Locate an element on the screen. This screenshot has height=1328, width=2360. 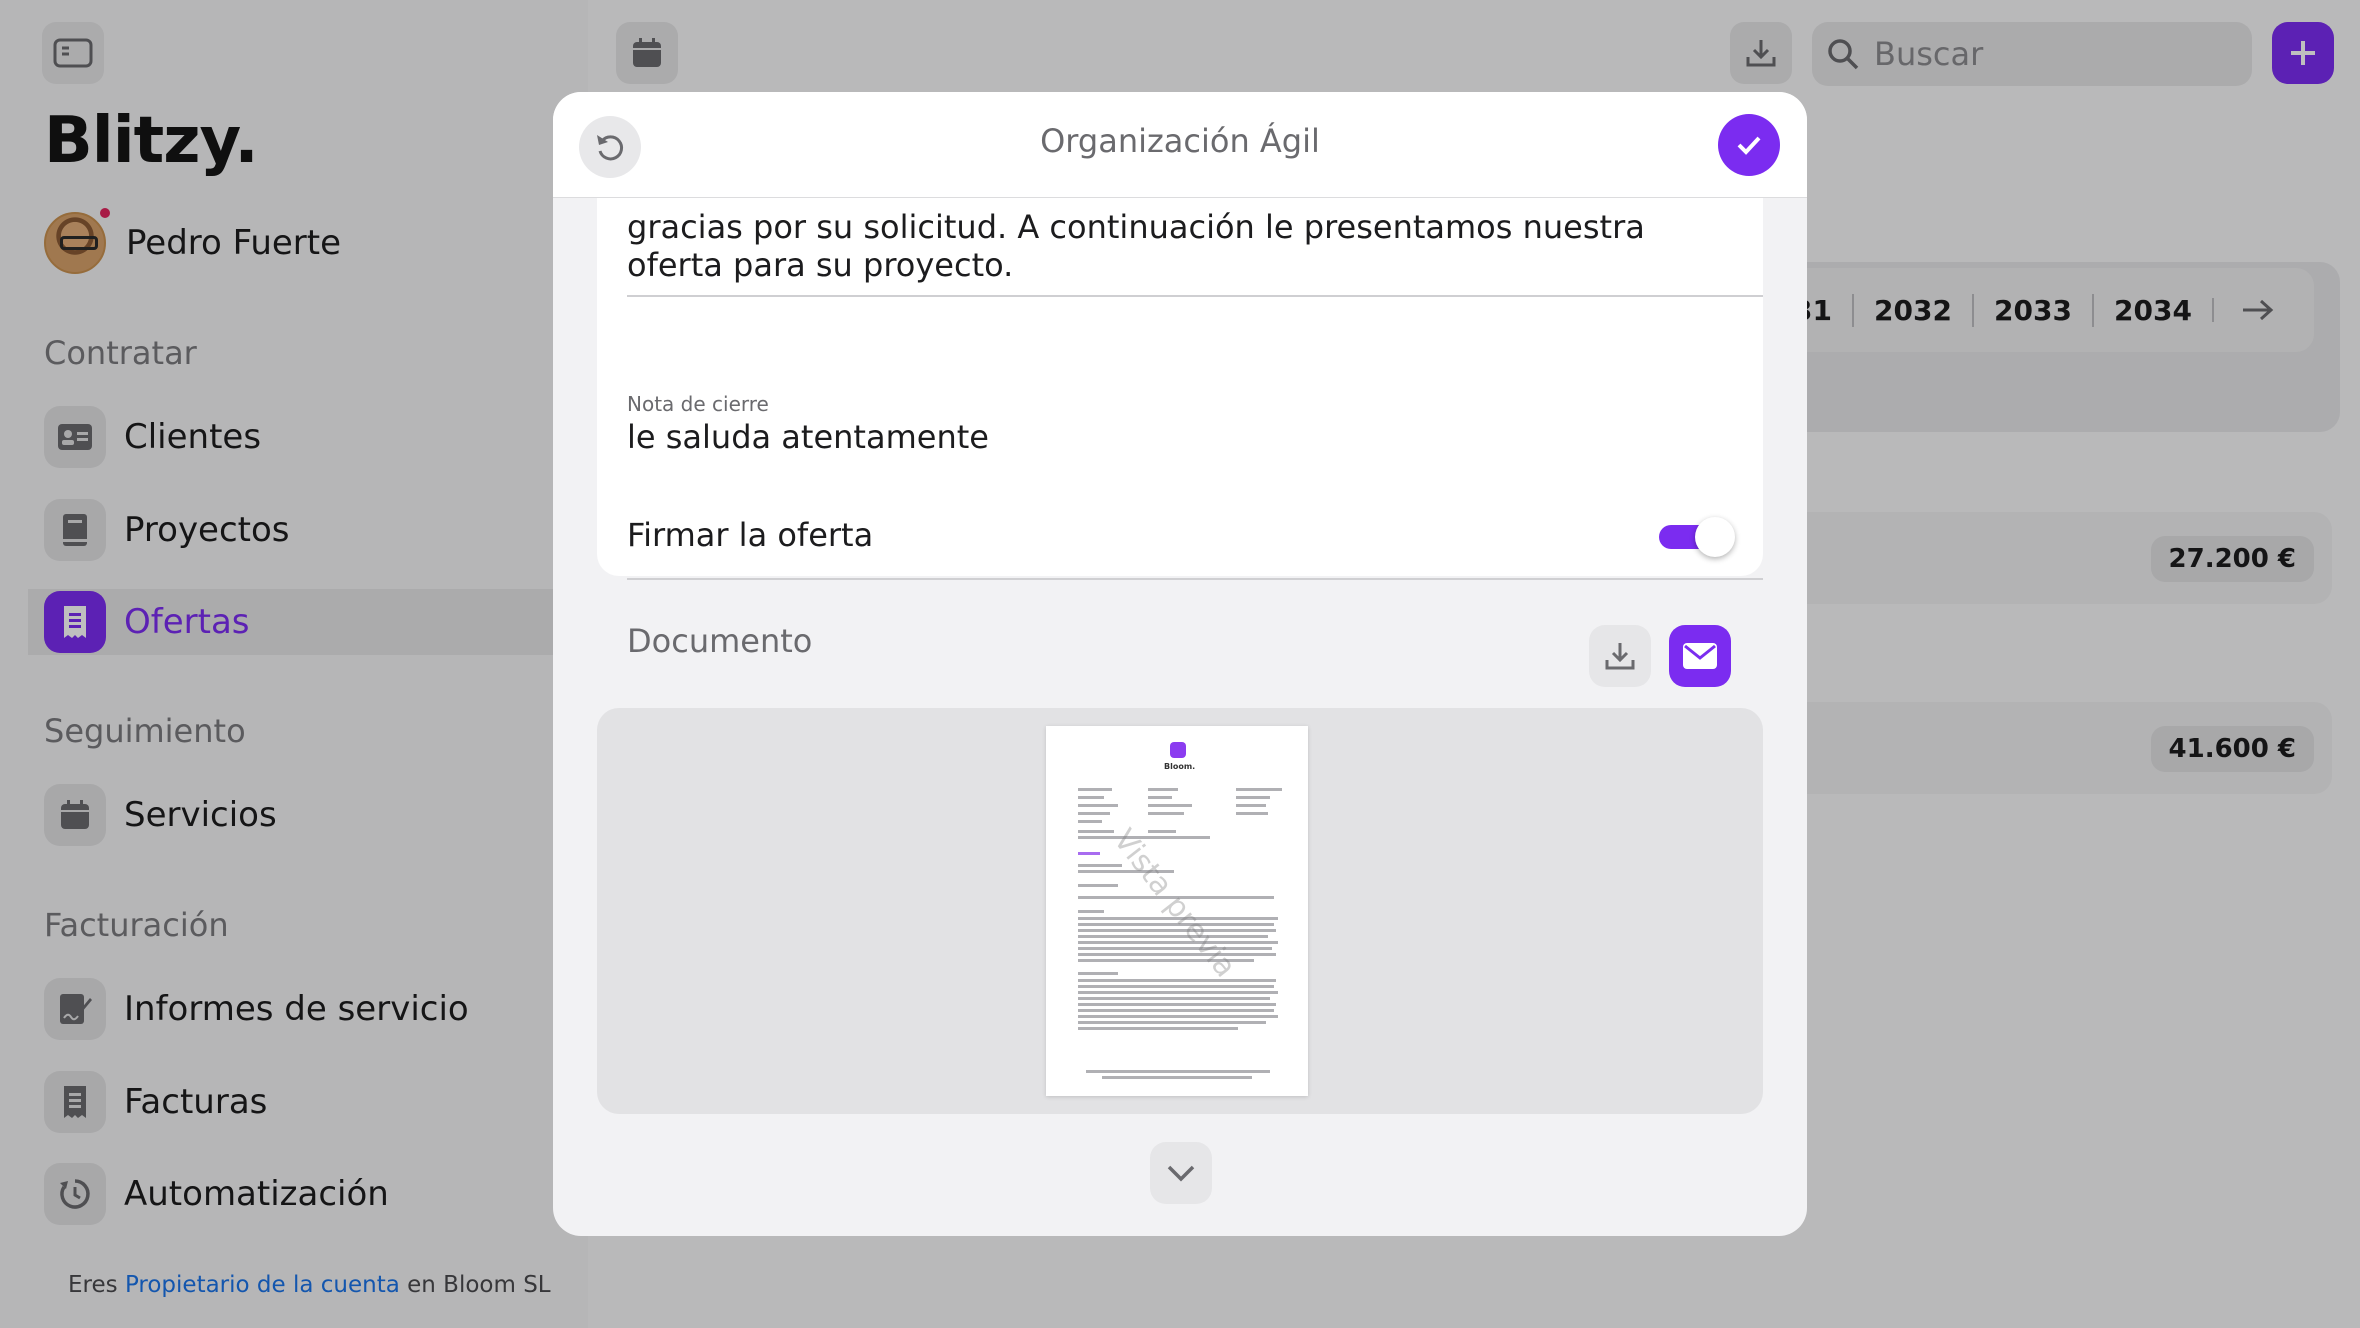
company-logo-icon is located at coordinates (1178, 750).